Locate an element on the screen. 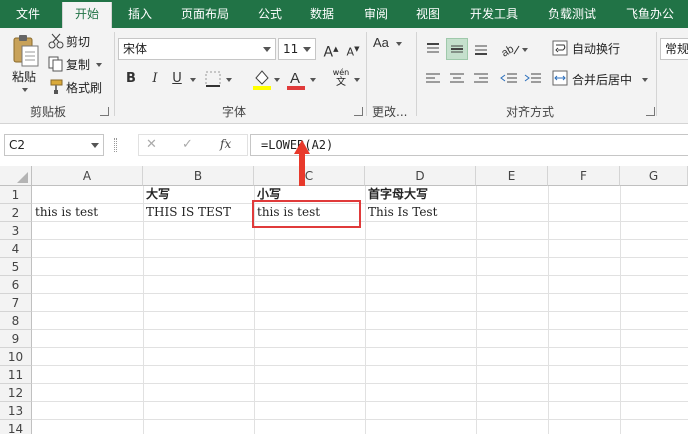  copy-label: 复制 is located at coordinates (78, 64).